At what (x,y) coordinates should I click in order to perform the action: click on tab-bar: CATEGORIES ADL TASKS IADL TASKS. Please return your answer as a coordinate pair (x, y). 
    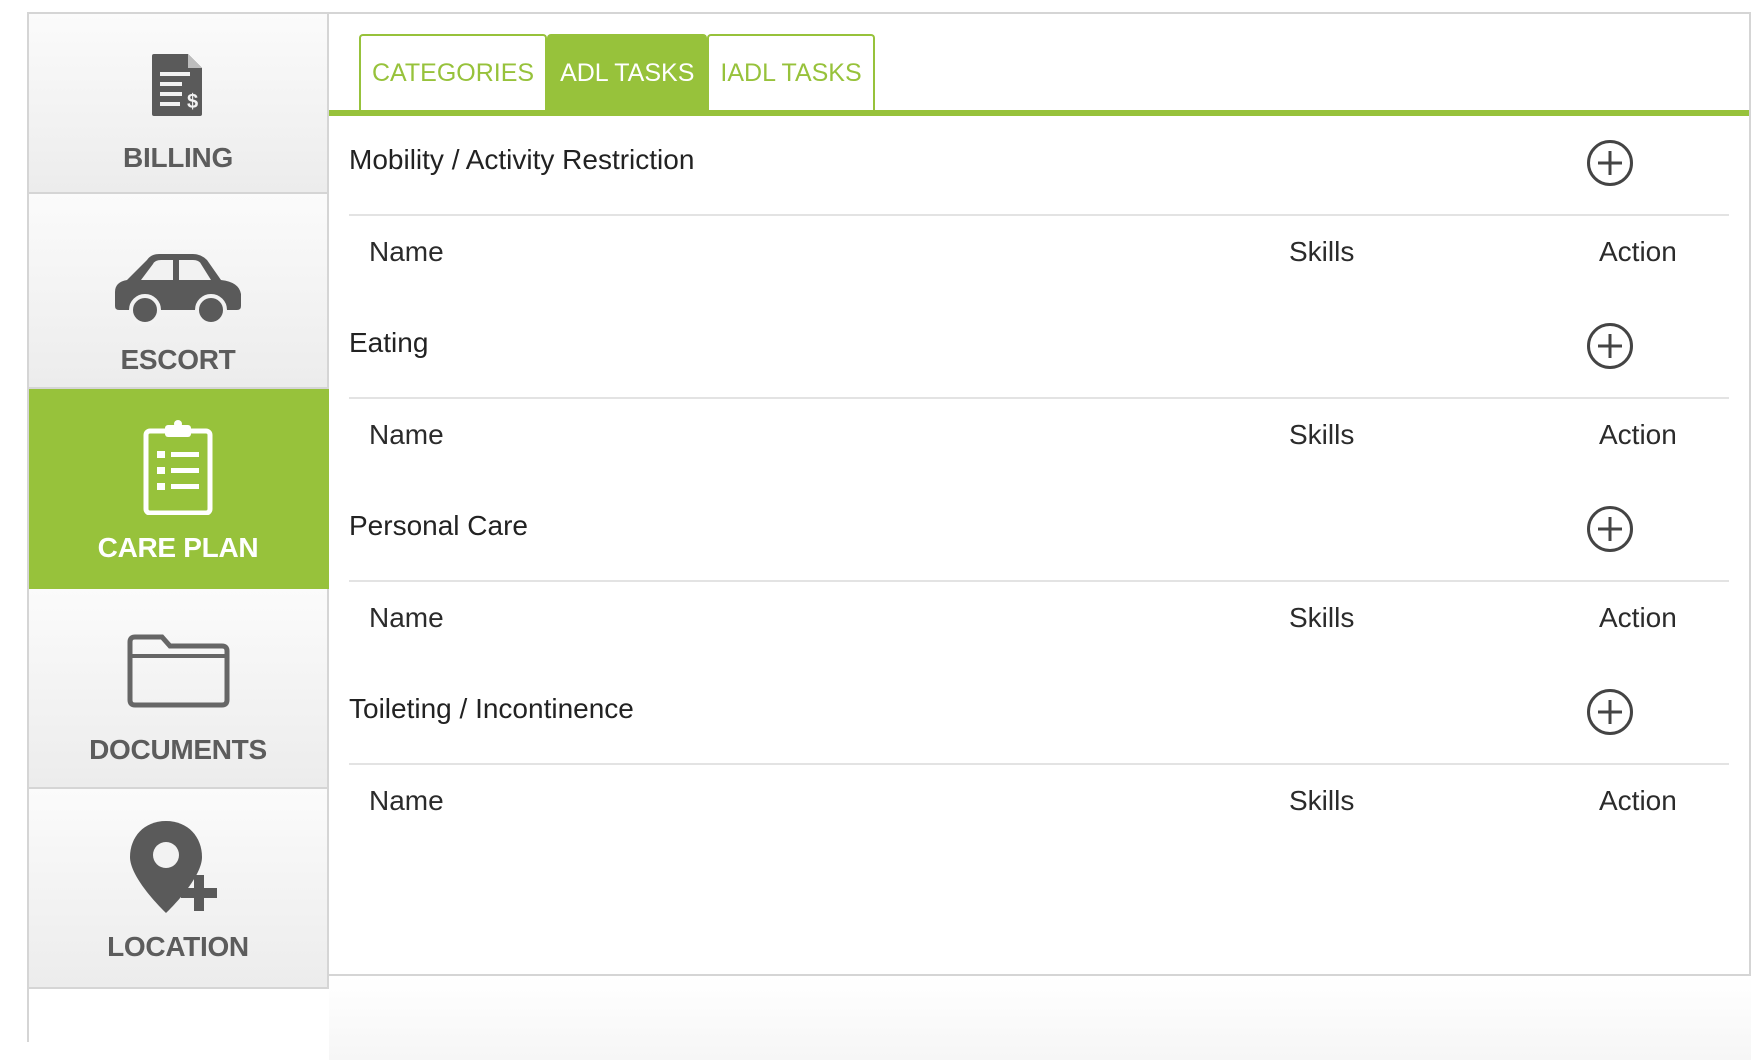
    Looking at the image, I should click on (617, 73).